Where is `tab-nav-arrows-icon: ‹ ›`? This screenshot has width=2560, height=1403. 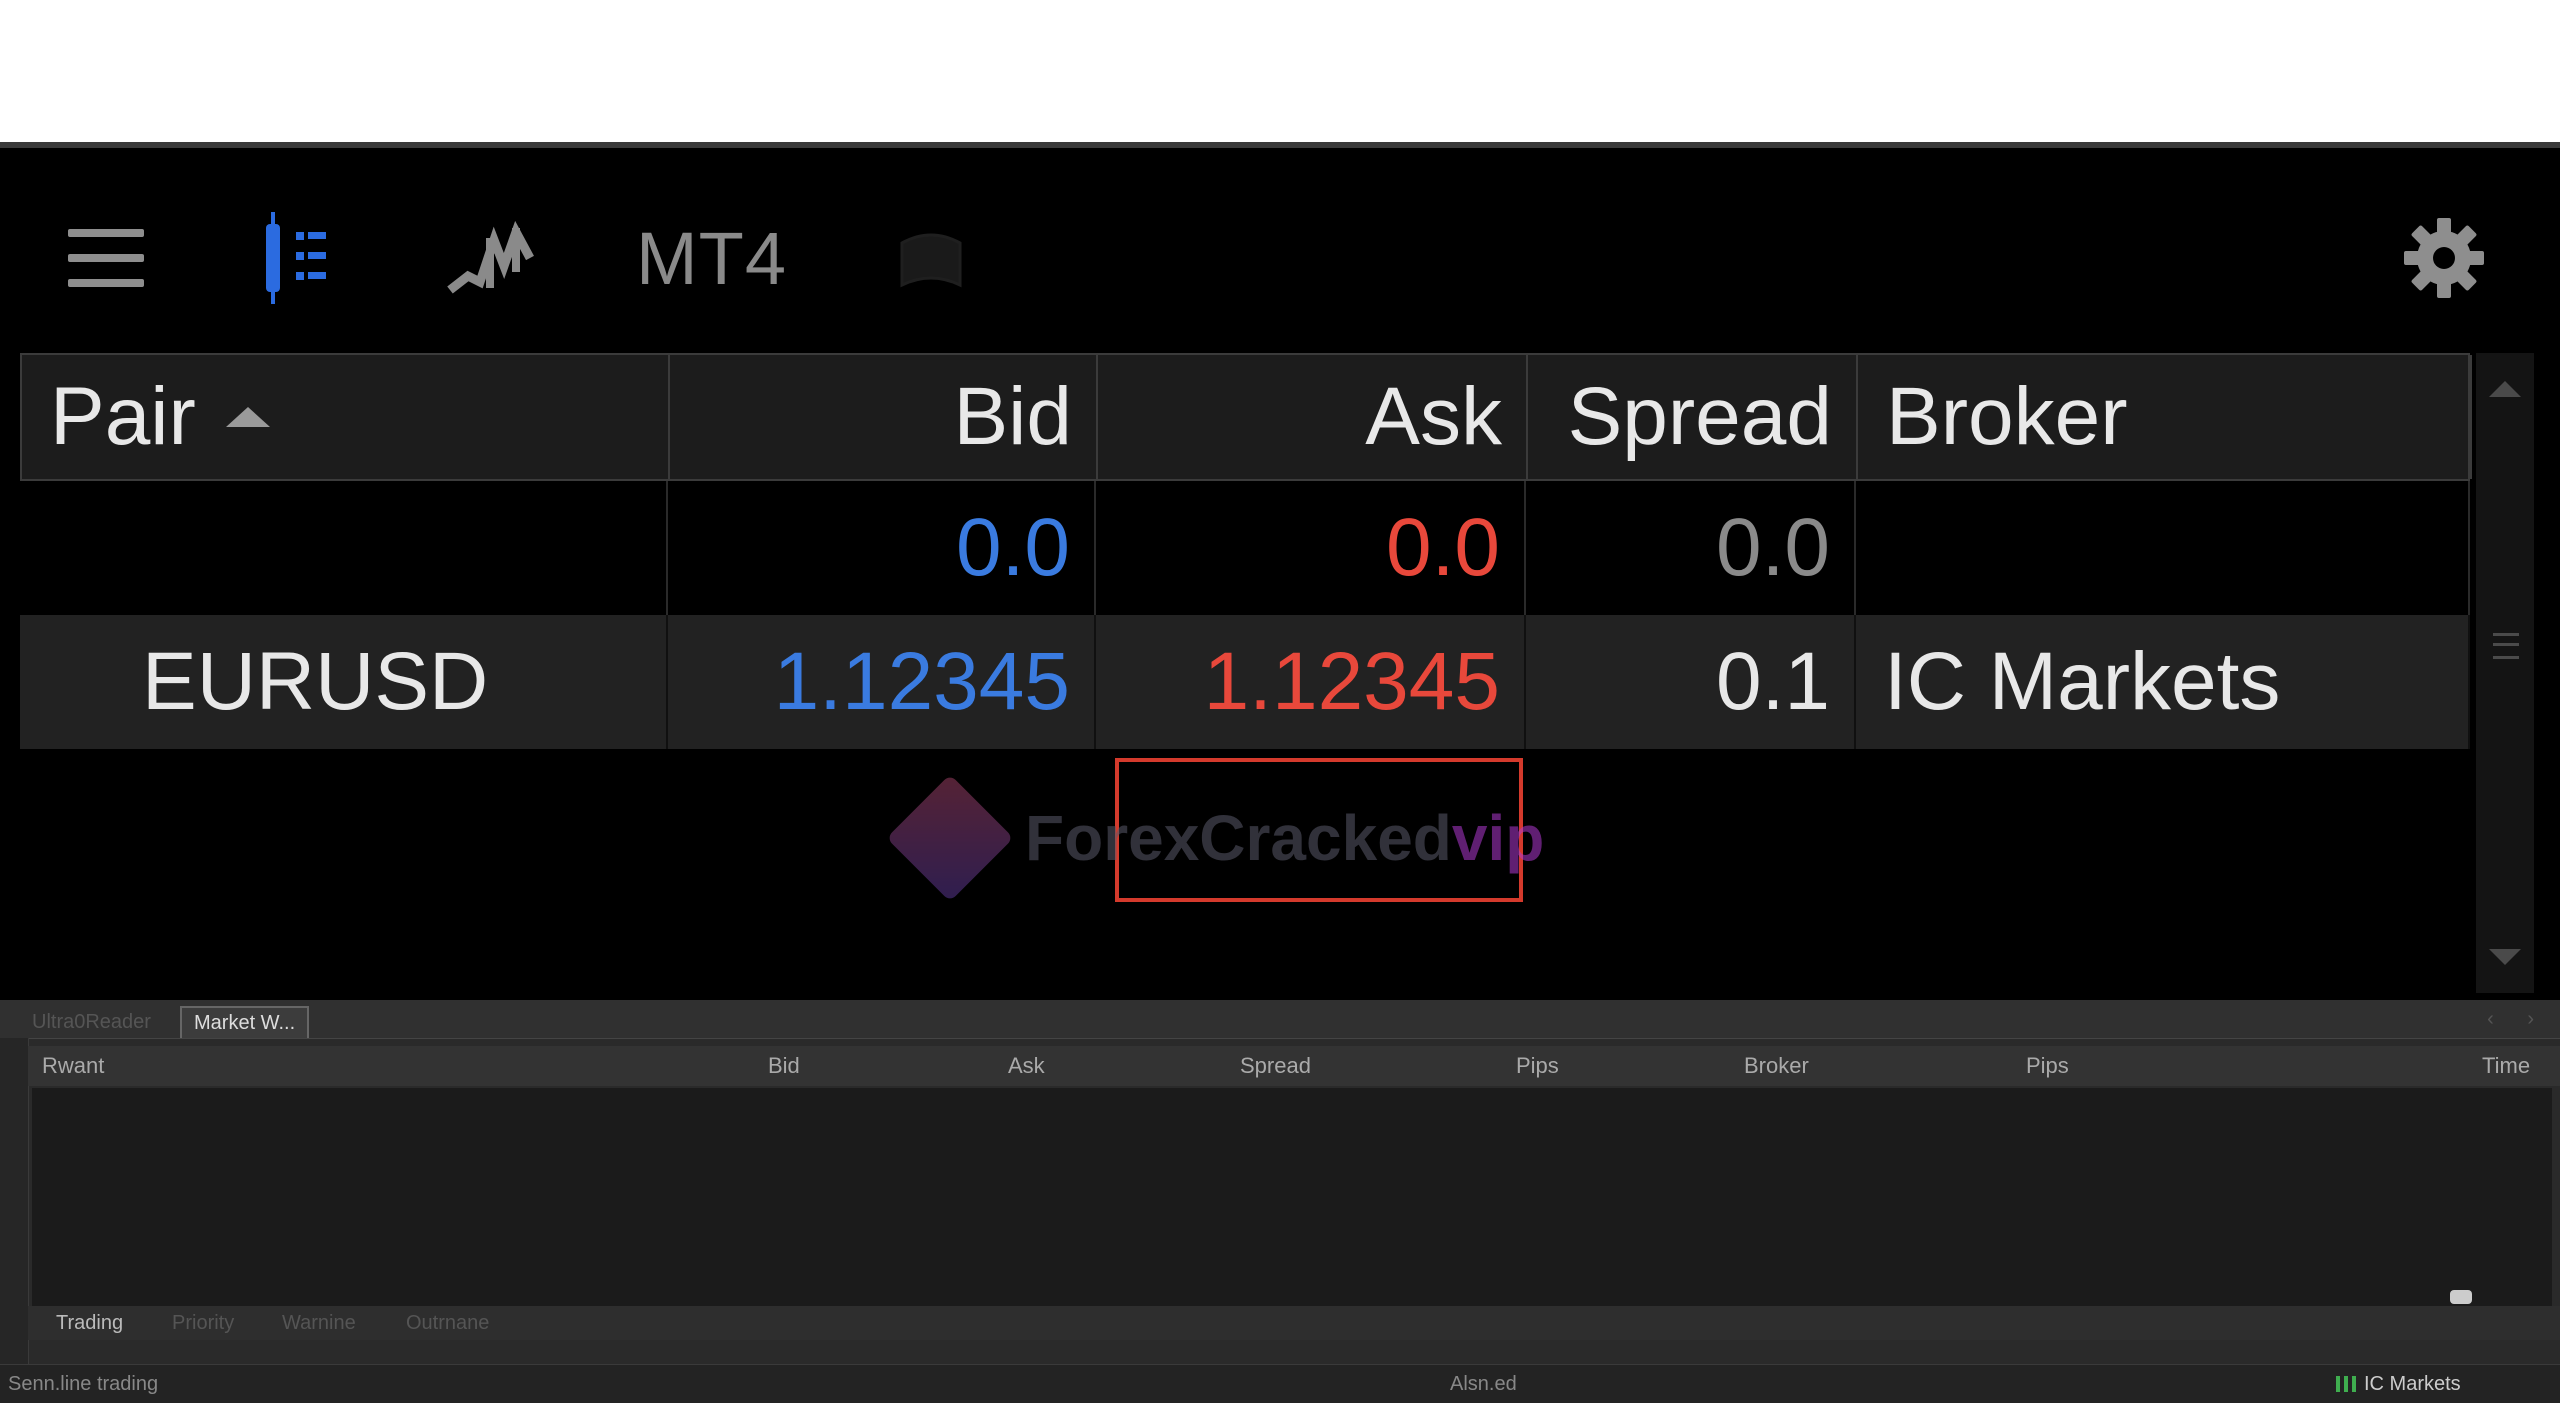 tab-nav-arrows-icon: ‹ › is located at coordinates (2517, 1019).